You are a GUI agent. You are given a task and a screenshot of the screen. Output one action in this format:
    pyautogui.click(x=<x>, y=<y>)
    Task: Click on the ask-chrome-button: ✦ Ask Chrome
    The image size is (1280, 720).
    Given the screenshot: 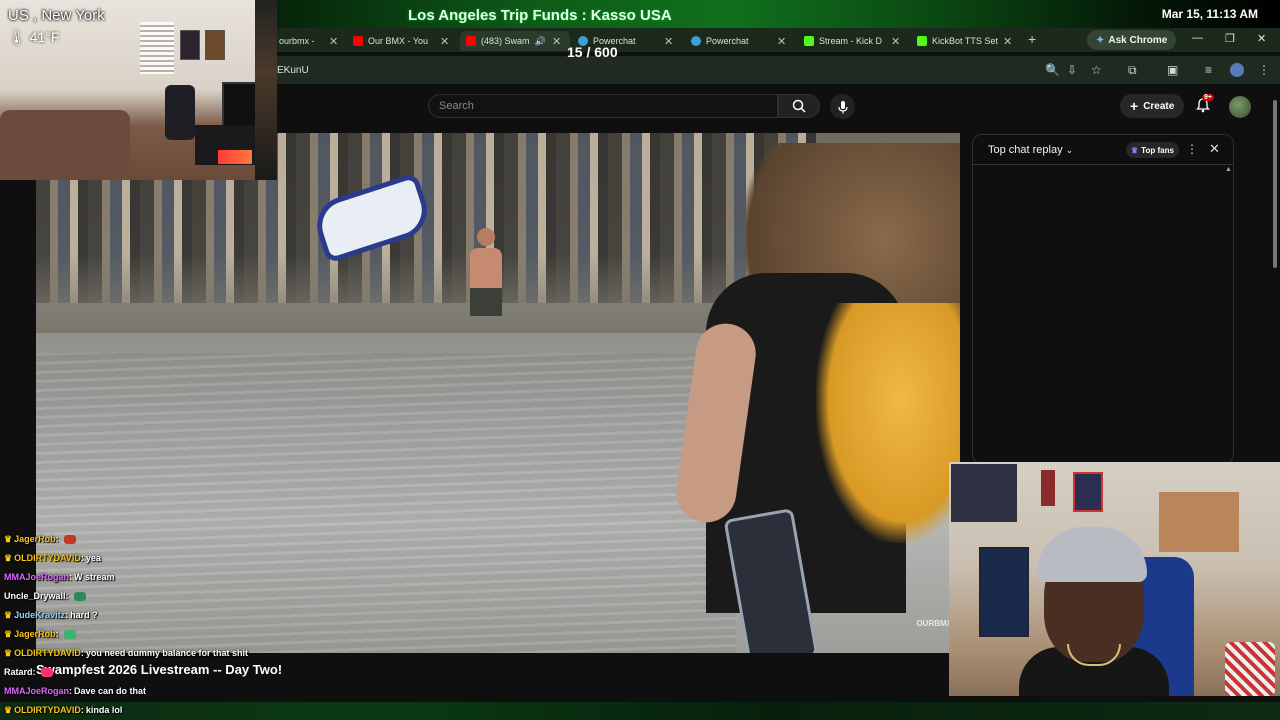 What is the action you would take?
    pyautogui.click(x=1132, y=40)
    